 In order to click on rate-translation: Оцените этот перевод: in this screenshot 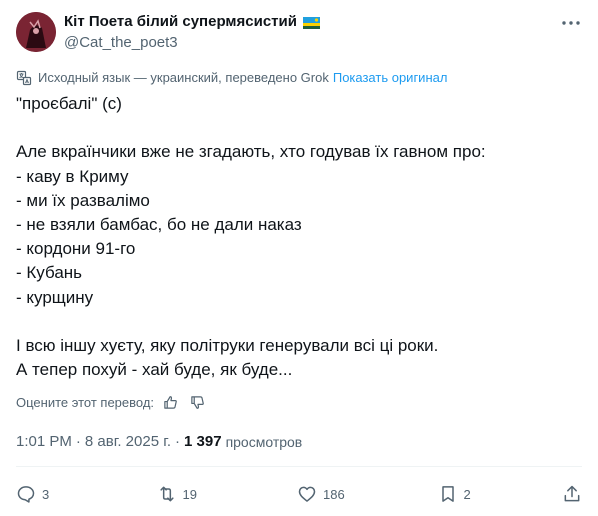, I will do `click(111, 402)`.